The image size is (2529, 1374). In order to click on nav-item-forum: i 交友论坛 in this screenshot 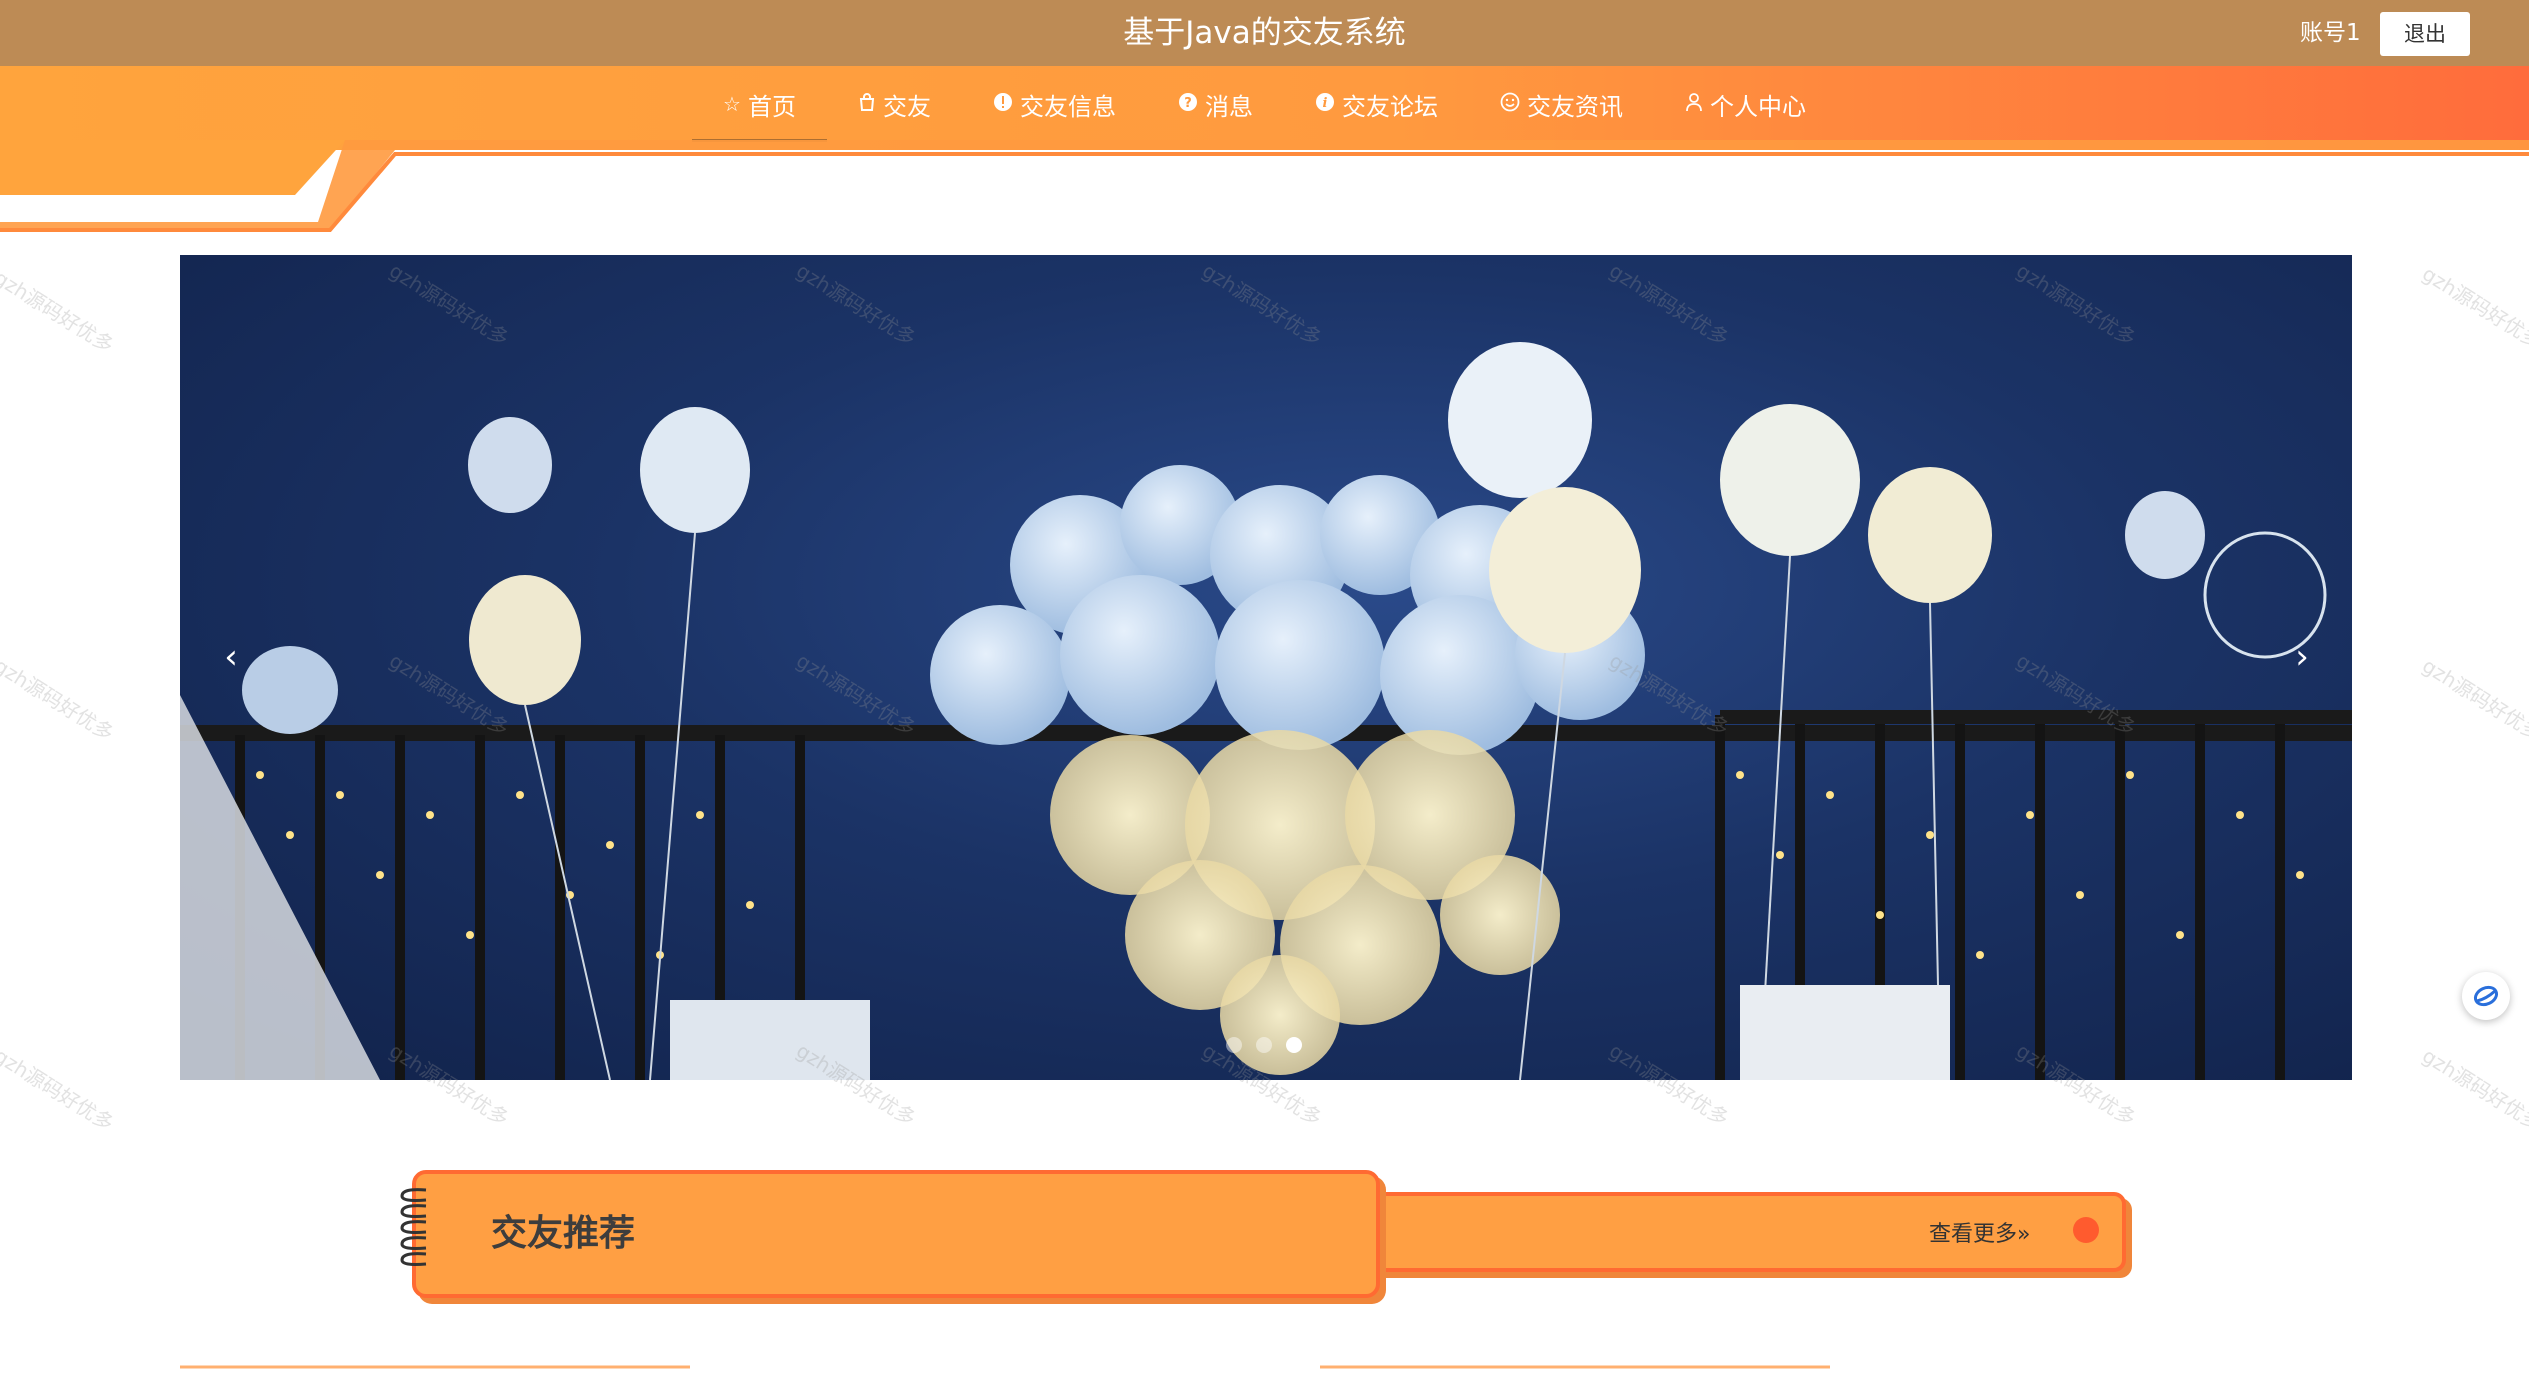, I will do `click(1376, 104)`.